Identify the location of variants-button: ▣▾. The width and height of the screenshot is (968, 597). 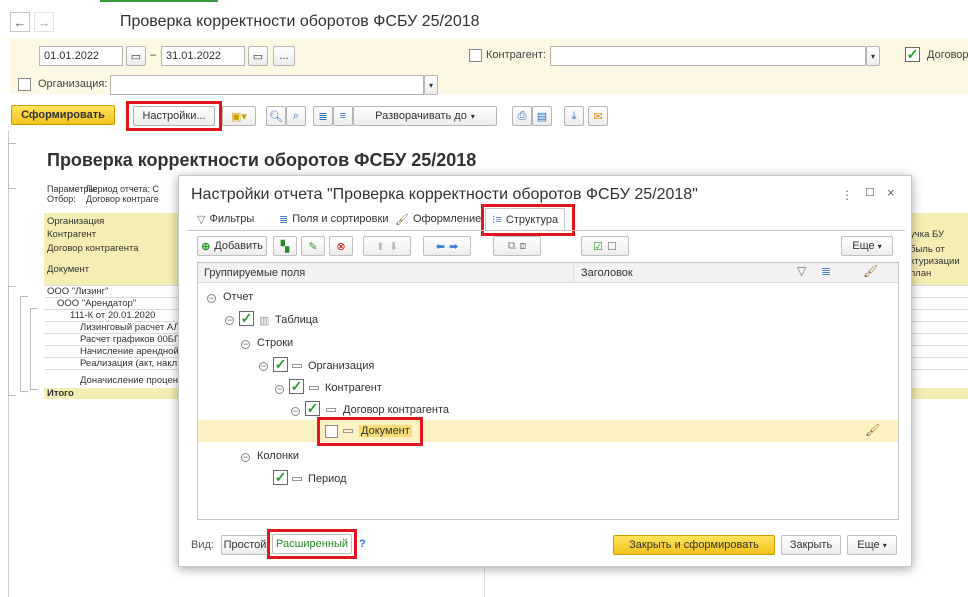
(239, 116).